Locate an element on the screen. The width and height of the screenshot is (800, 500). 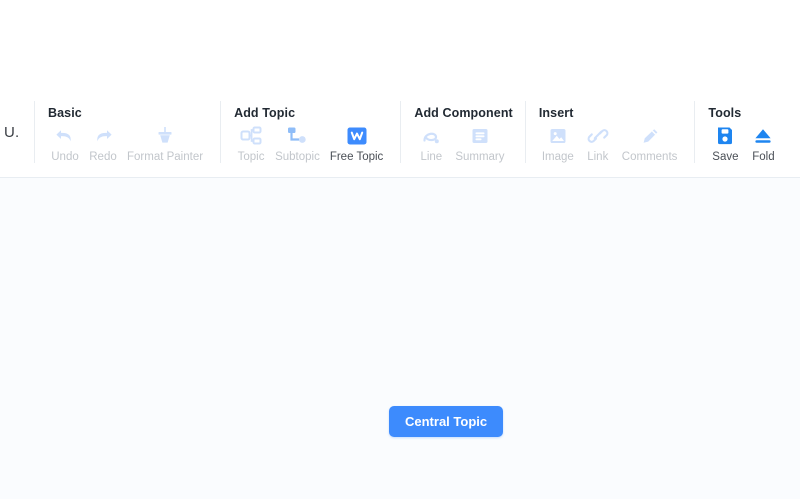
toolbar-group-basic: Basic Undo Redo Format Painter is located at coordinates (127, 132).